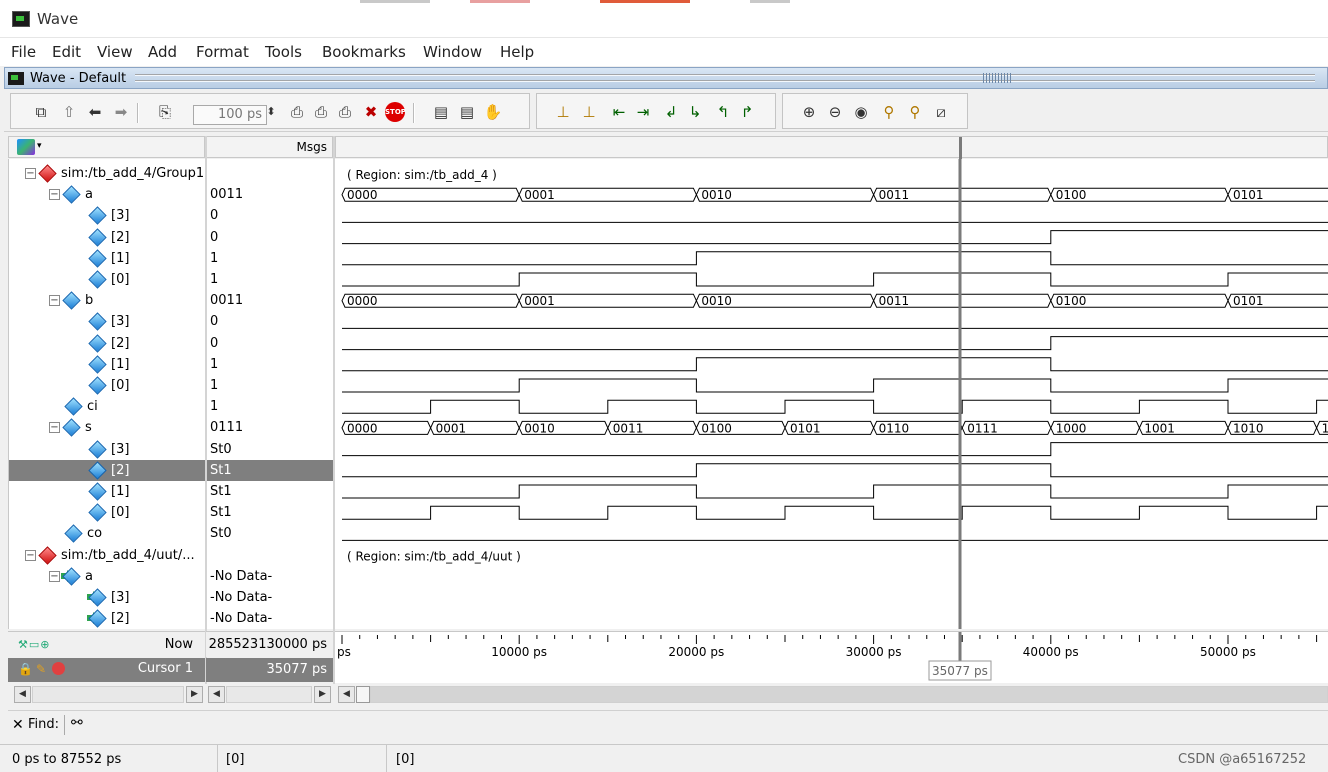 The width and height of the screenshot is (1328, 772). What do you see at coordinates (861, 112) in the screenshot?
I see `zoom-full-icon: ◉` at bounding box center [861, 112].